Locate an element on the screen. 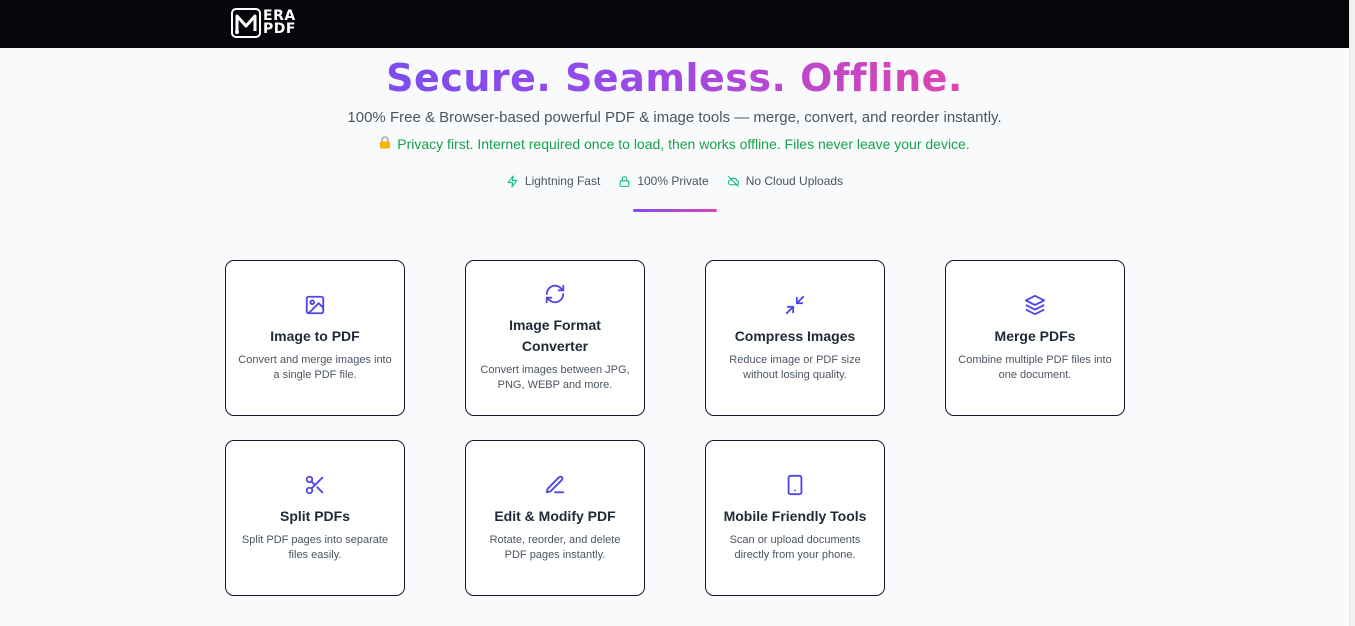  scissors-icon is located at coordinates (314, 484).